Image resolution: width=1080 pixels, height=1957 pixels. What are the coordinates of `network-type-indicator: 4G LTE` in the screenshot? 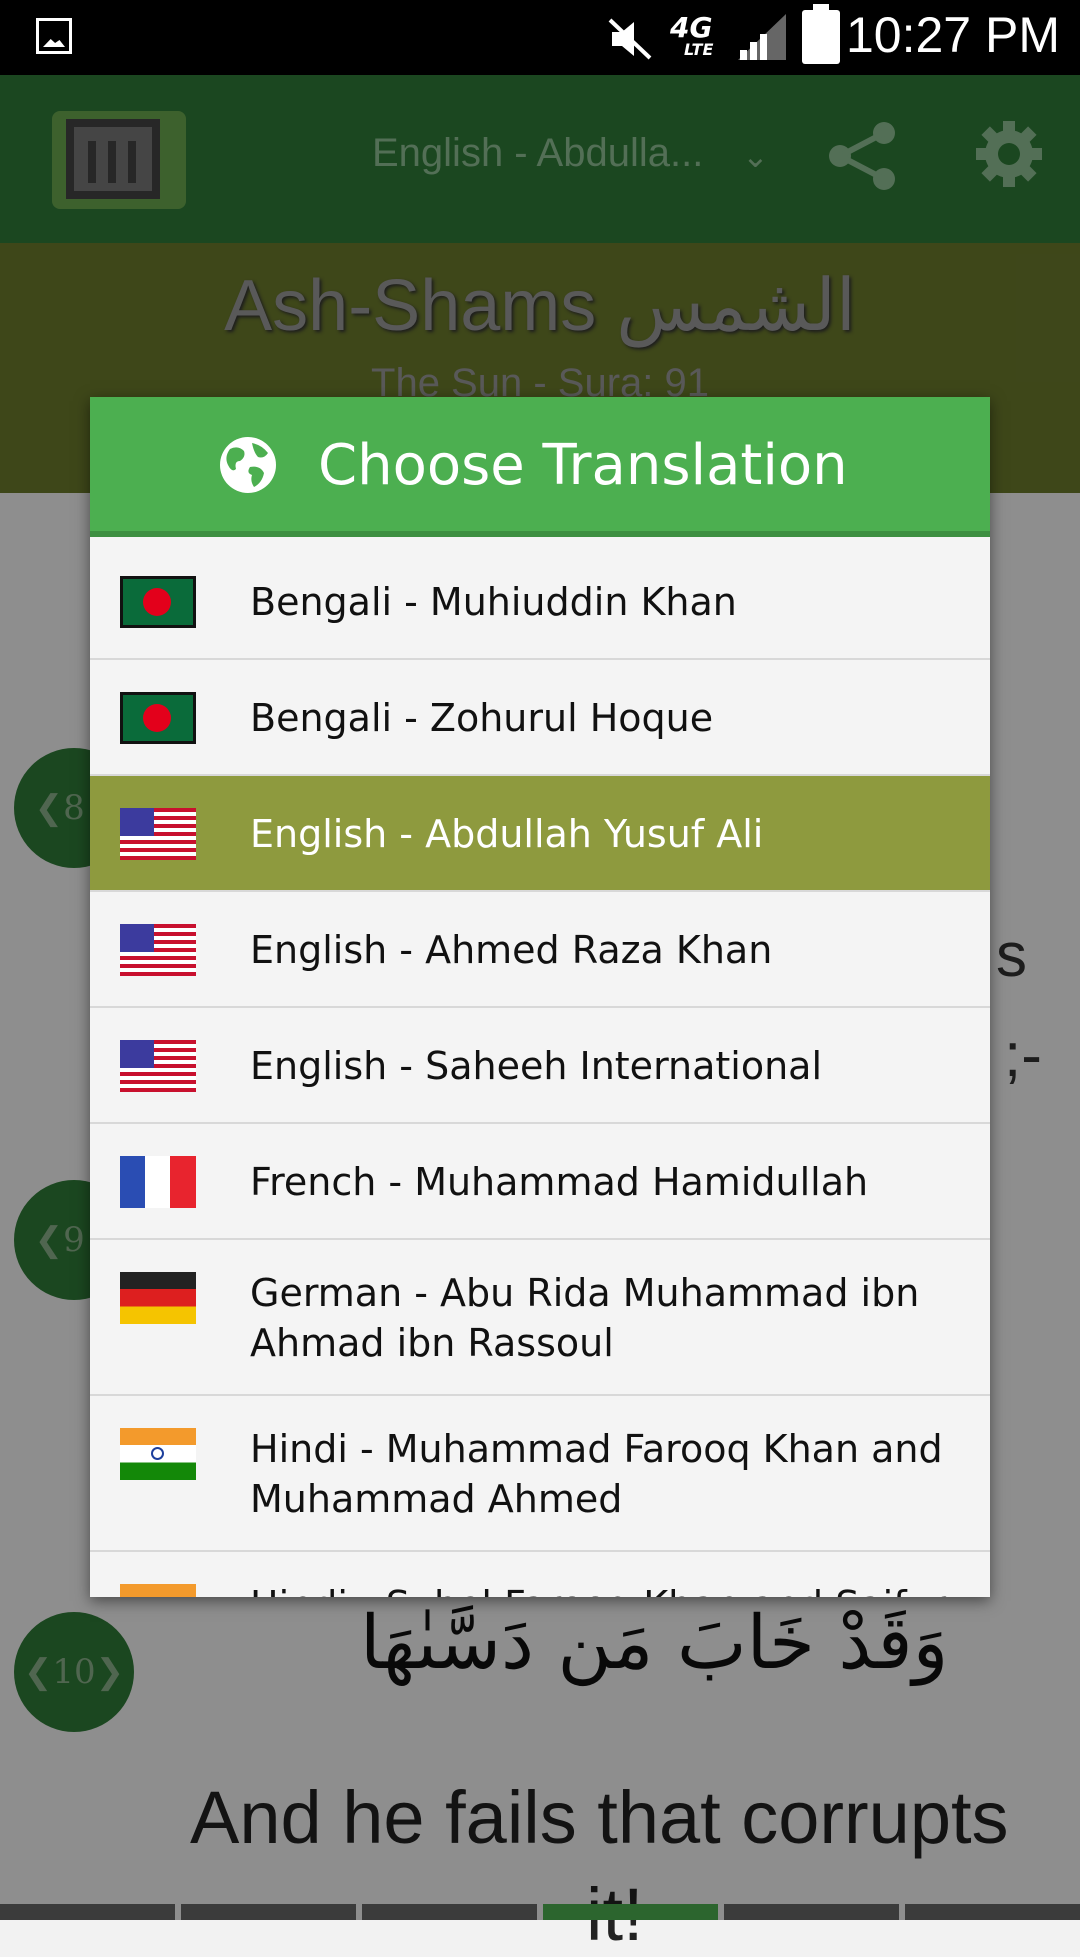 It's located at (692, 35).